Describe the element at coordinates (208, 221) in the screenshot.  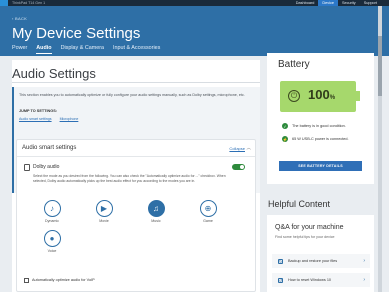
I see `mode-label: Game` at that location.